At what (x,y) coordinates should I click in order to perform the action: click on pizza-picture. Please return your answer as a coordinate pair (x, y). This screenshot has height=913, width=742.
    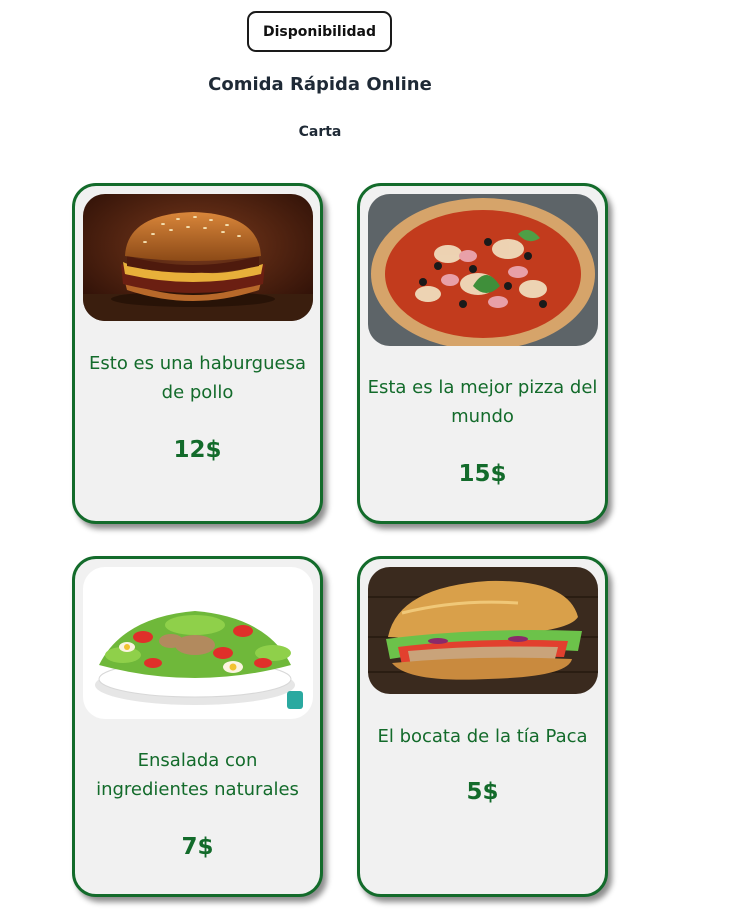
    Looking at the image, I should click on (483, 270).